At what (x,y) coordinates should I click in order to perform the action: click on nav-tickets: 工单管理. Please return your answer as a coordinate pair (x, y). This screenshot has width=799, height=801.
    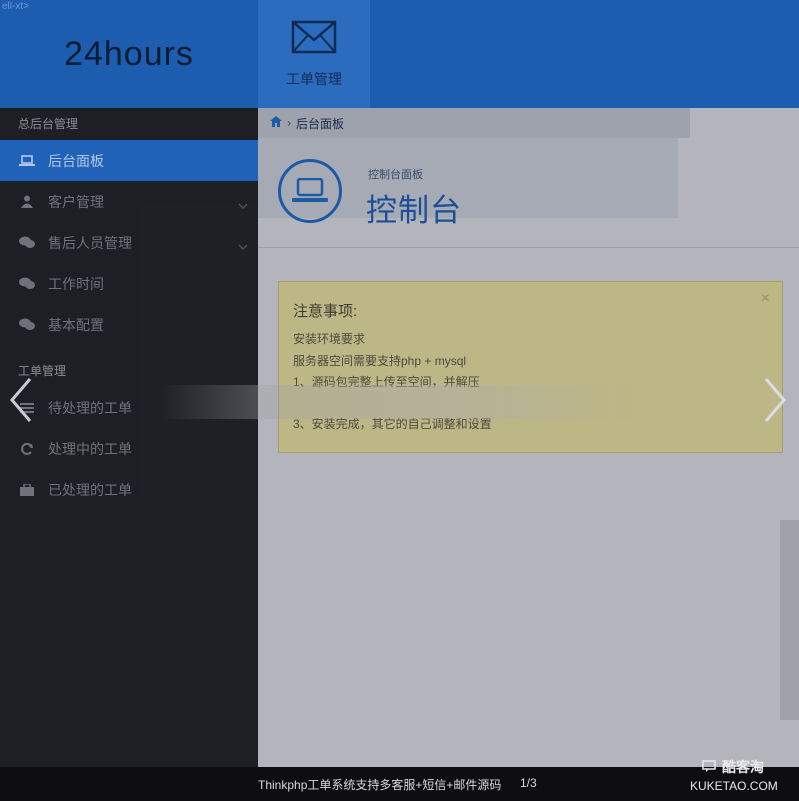
    Looking at the image, I should click on (314, 54).